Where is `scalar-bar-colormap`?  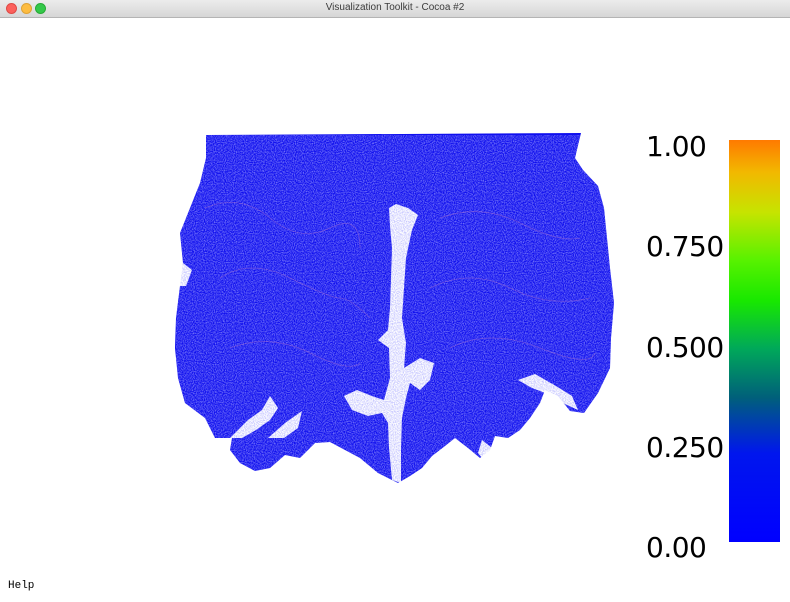 scalar-bar-colormap is located at coordinates (754, 341).